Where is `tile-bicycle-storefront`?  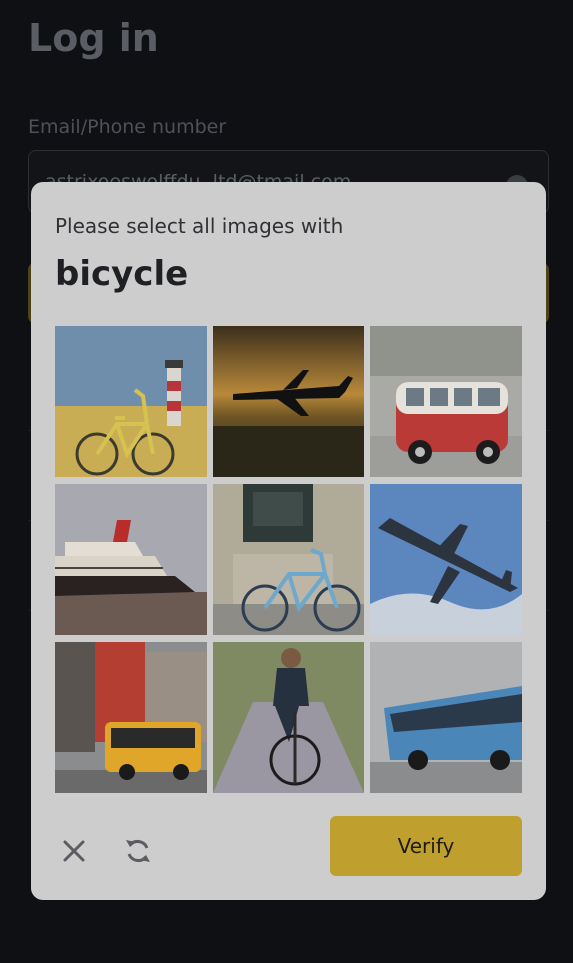
tile-bicycle-storefront is located at coordinates (288, 559).